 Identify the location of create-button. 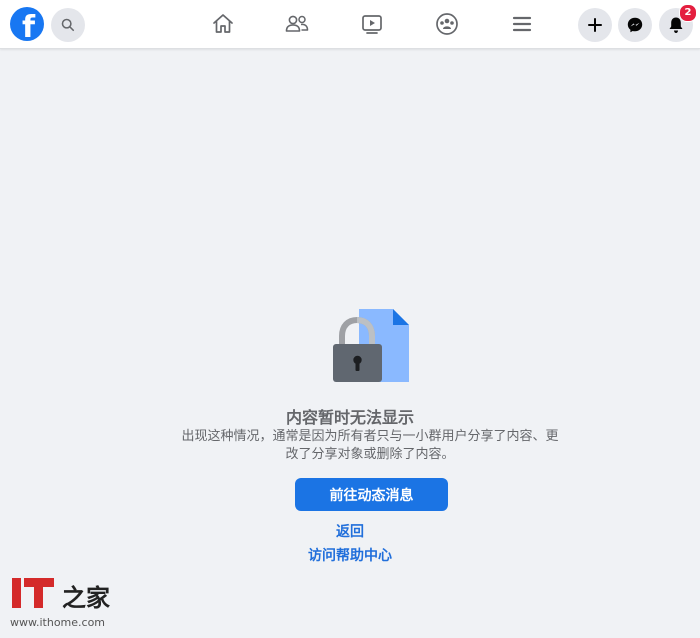
(595, 25).